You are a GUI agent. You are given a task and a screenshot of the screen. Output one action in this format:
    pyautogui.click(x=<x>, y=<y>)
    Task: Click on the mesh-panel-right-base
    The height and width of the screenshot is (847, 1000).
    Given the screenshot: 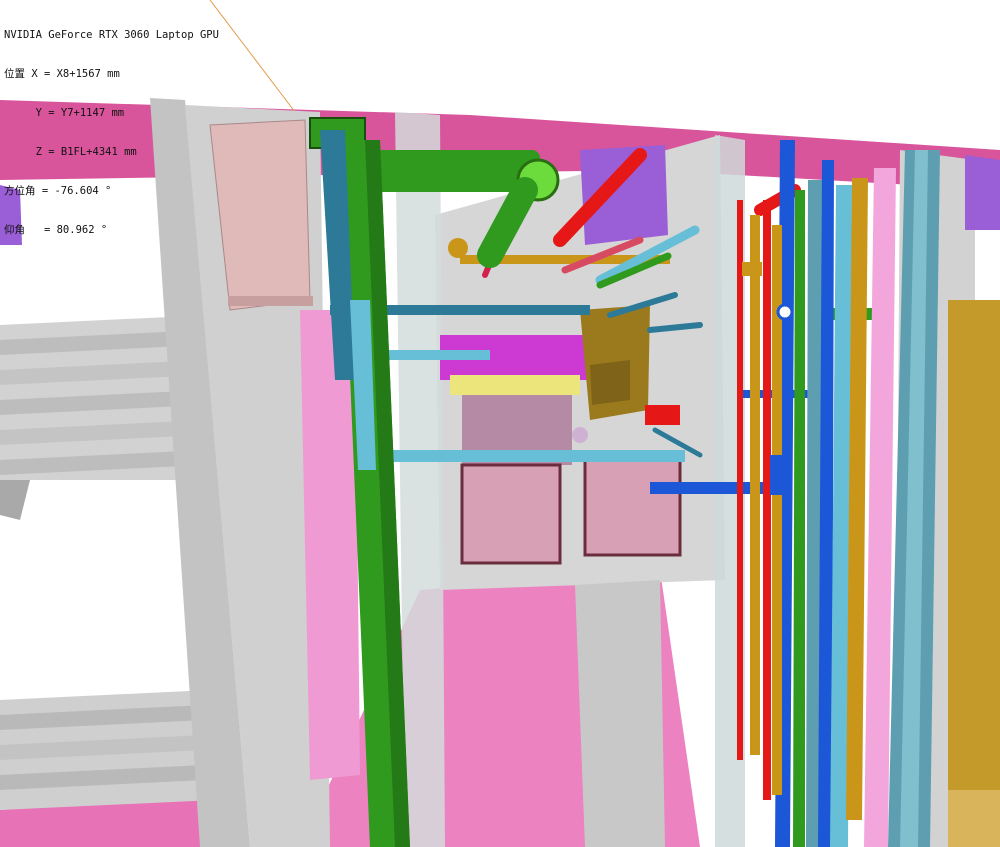 What is the action you would take?
    pyautogui.click(x=974, y=818)
    